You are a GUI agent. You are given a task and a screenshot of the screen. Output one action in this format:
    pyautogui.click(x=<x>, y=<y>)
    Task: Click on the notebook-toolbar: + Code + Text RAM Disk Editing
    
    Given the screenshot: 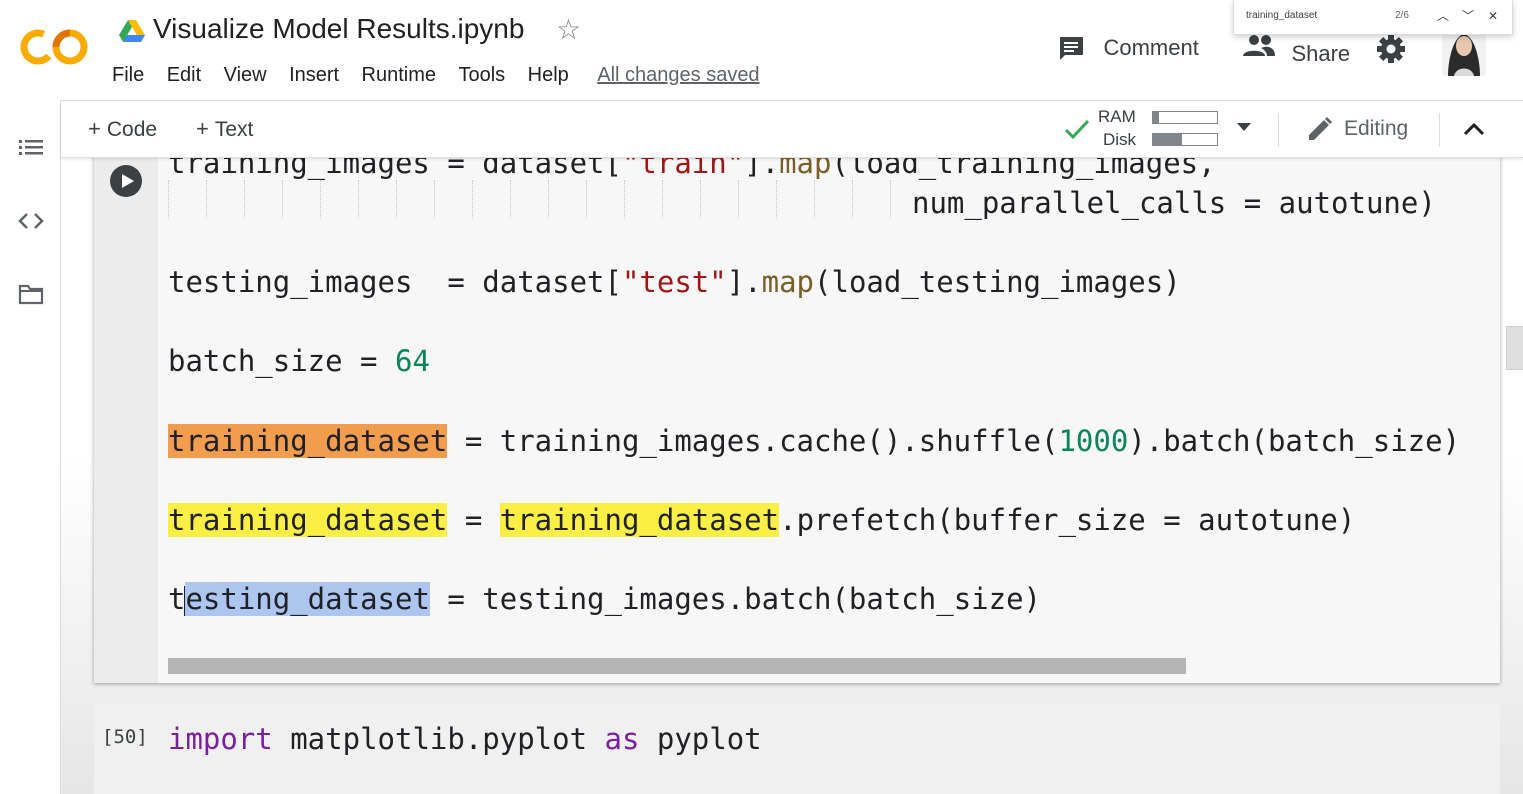 What is the action you would take?
    pyautogui.click(x=792, y=129)
    